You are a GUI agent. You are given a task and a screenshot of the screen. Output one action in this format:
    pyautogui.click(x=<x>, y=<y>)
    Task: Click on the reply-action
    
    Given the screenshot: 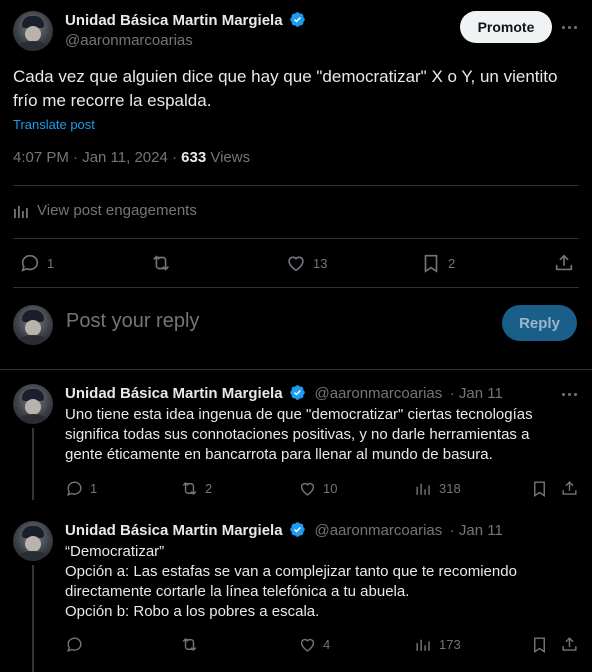 What is the action you would take?
    pyautogui.click(x=77, y=644)
    